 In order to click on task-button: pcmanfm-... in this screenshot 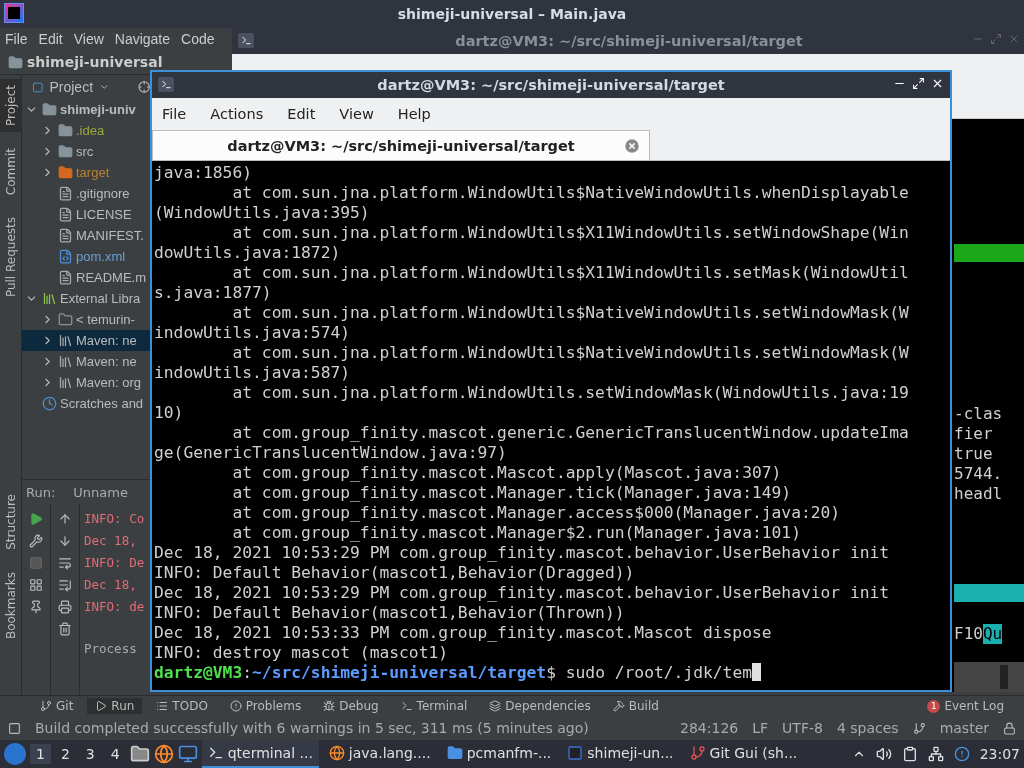, I will do `click(499, 754)`.